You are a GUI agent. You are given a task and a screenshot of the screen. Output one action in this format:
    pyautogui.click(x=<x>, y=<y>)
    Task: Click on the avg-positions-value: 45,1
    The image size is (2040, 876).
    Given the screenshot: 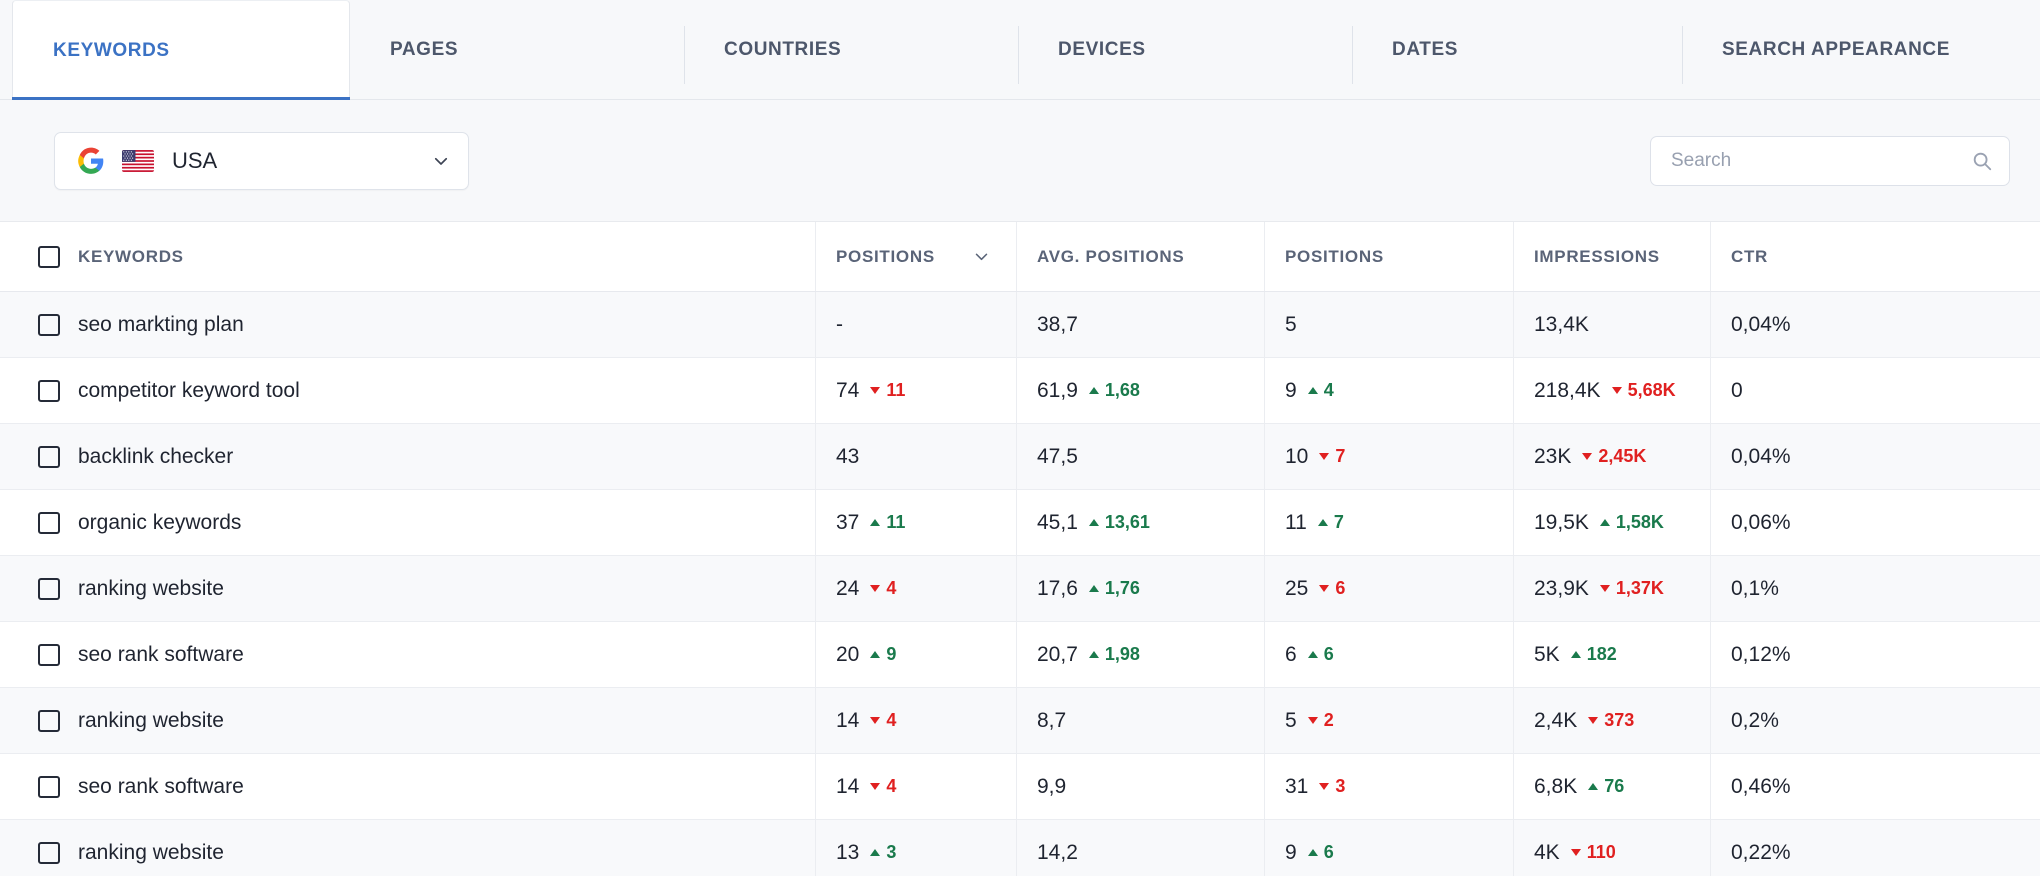 What is the action you would take?
    pyautogui.click(x=1057, y=522)
    